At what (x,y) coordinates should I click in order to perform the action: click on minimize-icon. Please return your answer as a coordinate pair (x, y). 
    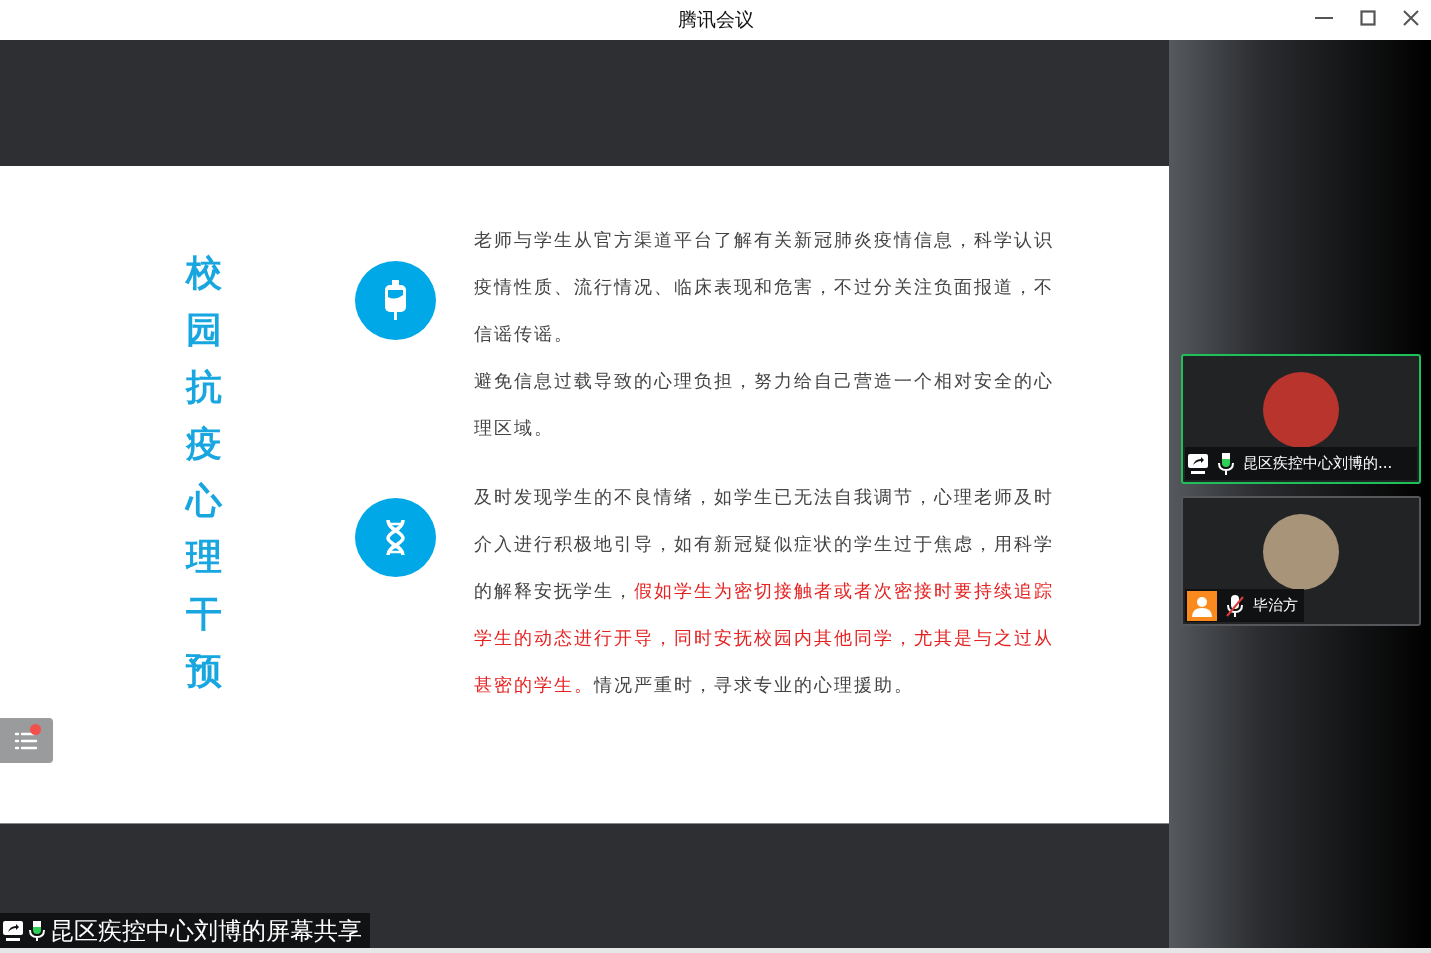
    Looking at the image, I should click on (1324, 18).